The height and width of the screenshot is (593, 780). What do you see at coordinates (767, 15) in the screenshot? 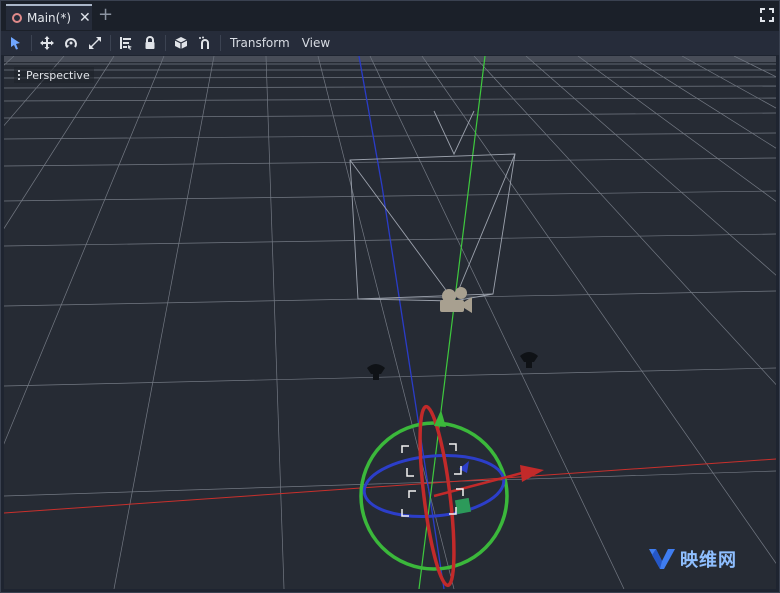
I see `distraction-free-icon` at bounding box center [767, 15].